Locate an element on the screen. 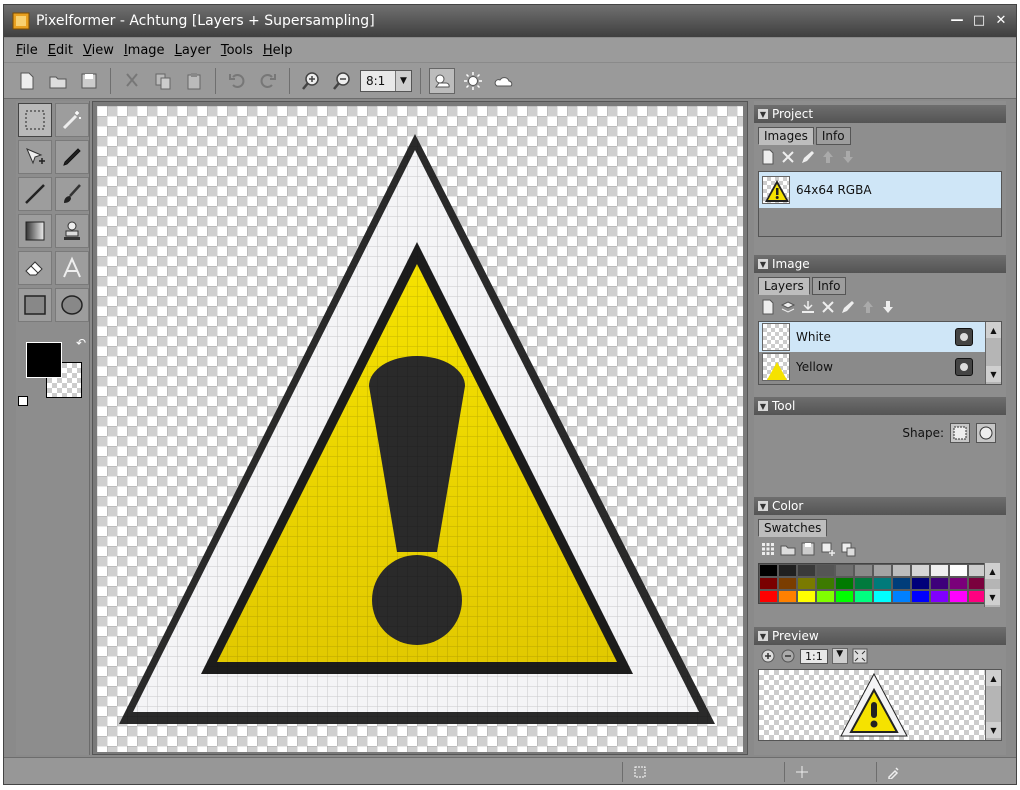  cloud-icon is located at coordinates (504, 81).